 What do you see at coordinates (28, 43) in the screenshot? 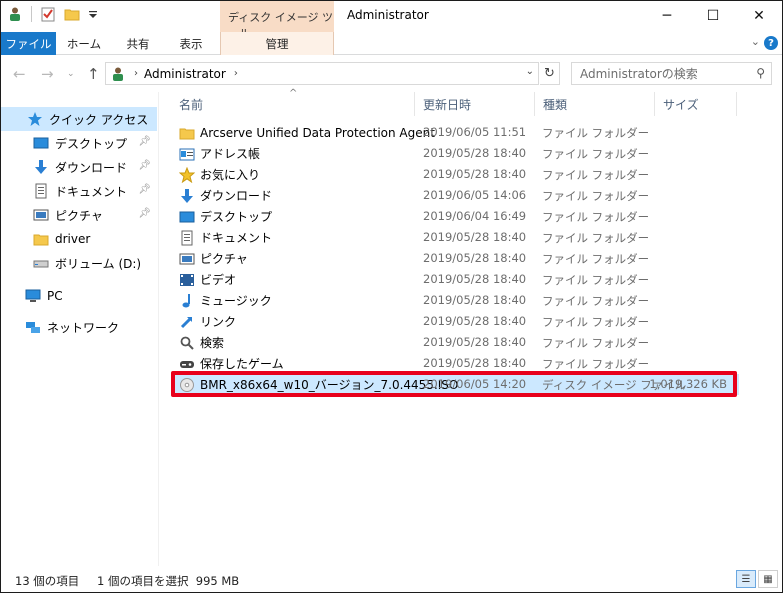
I see `tab-file: ファイル` at bounding box center [28, 43].